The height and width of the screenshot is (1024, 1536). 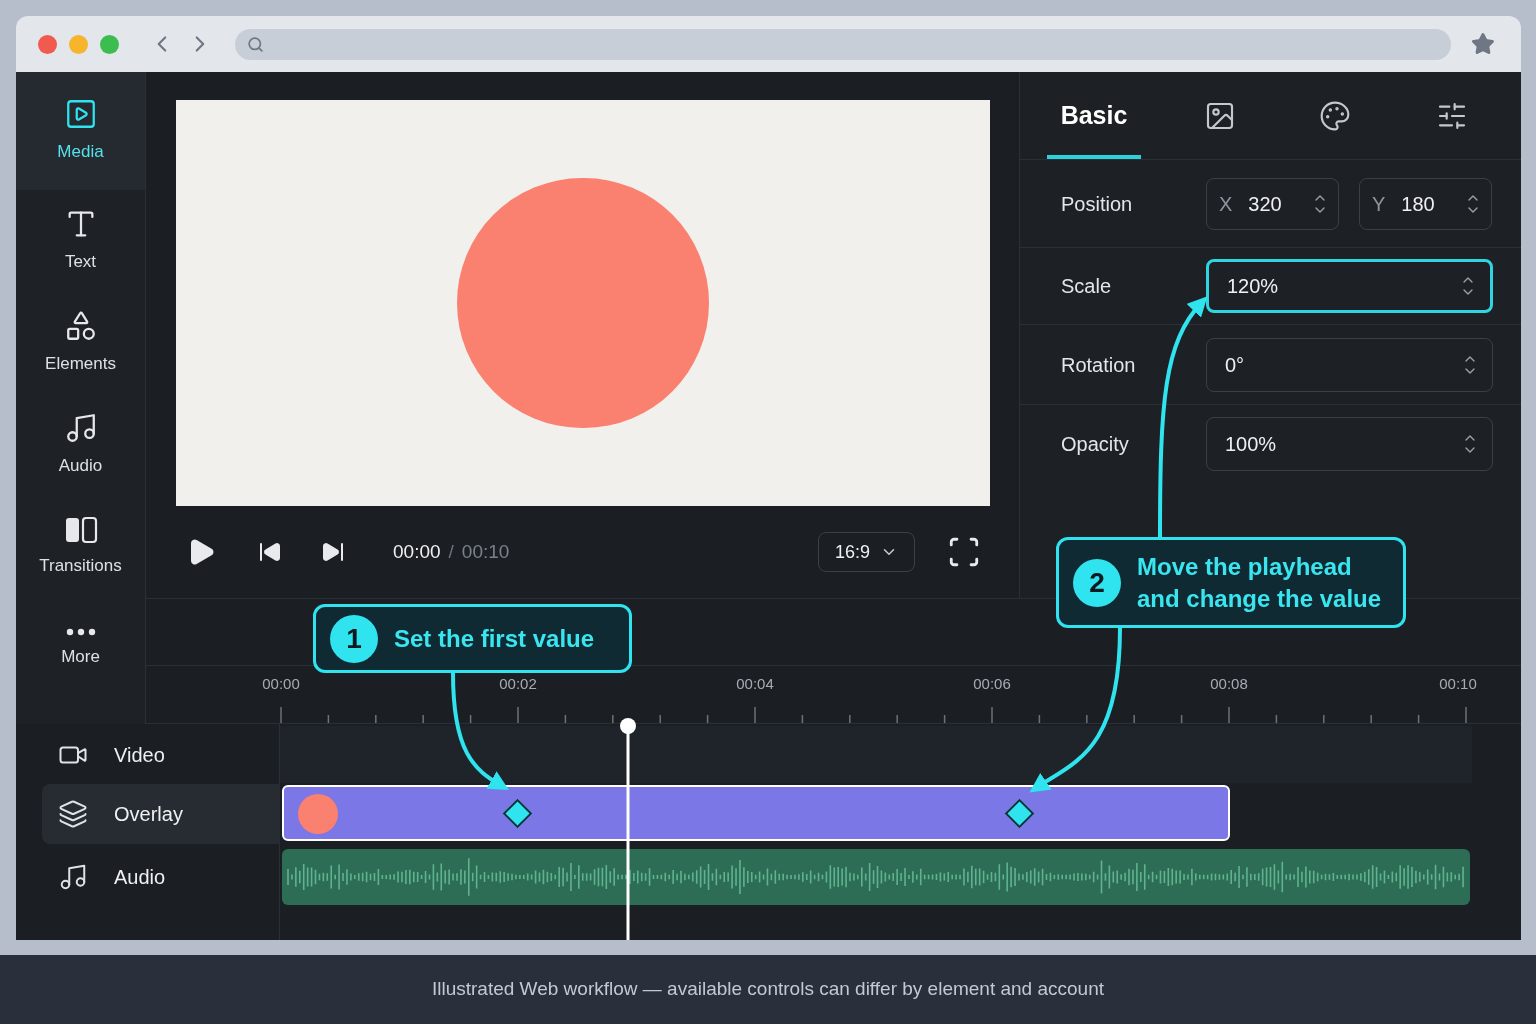 I want to click on overlay-clip, so click(x=756, y=813).